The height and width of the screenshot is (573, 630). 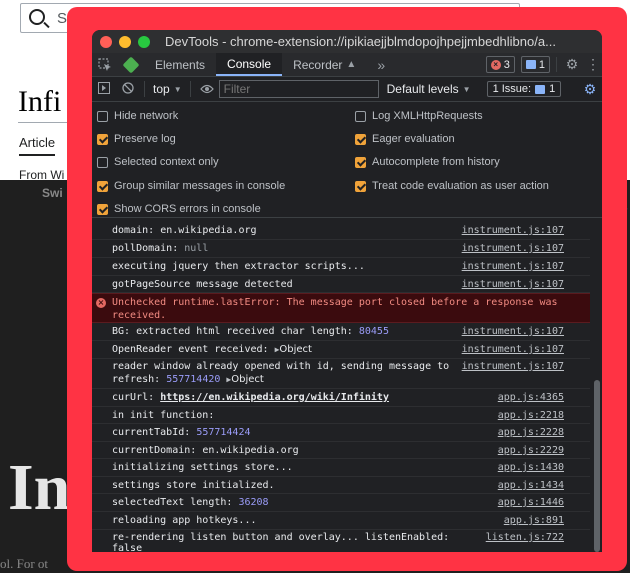 What do you see at coordinates (184, 230) in the screenshot?
I see `log-message: domain: en.wikipedia.org` at bounding box center [184, 230].